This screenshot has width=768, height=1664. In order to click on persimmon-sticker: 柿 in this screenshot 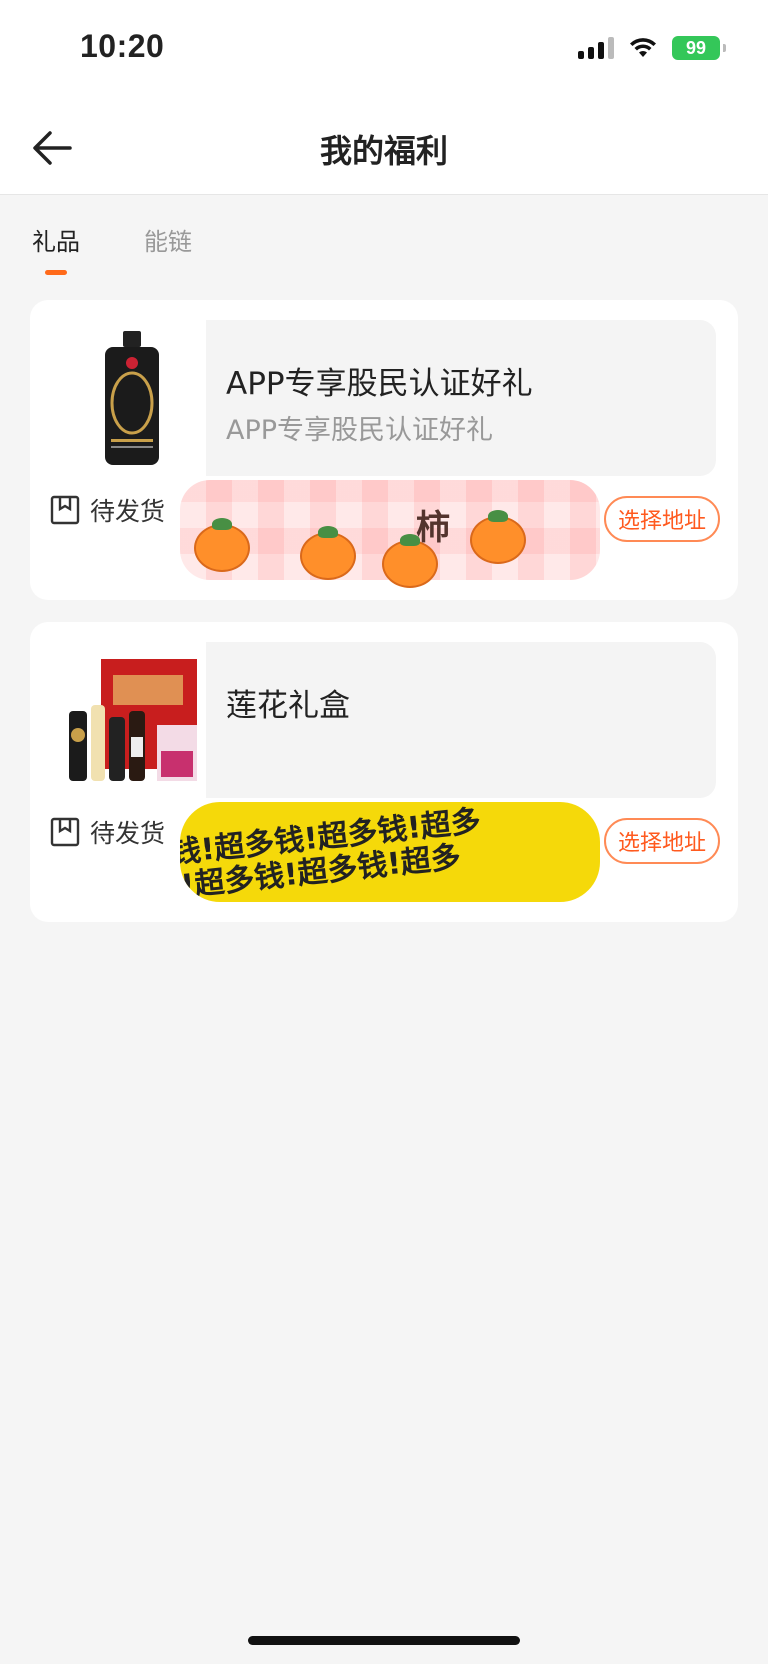, I will do `click(390, 534)`.